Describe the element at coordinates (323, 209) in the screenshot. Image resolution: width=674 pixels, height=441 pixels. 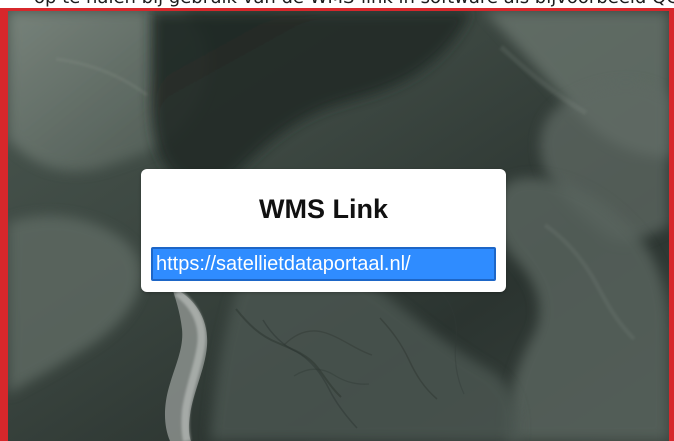
I see `dialog-title: WMS Link` at that location.